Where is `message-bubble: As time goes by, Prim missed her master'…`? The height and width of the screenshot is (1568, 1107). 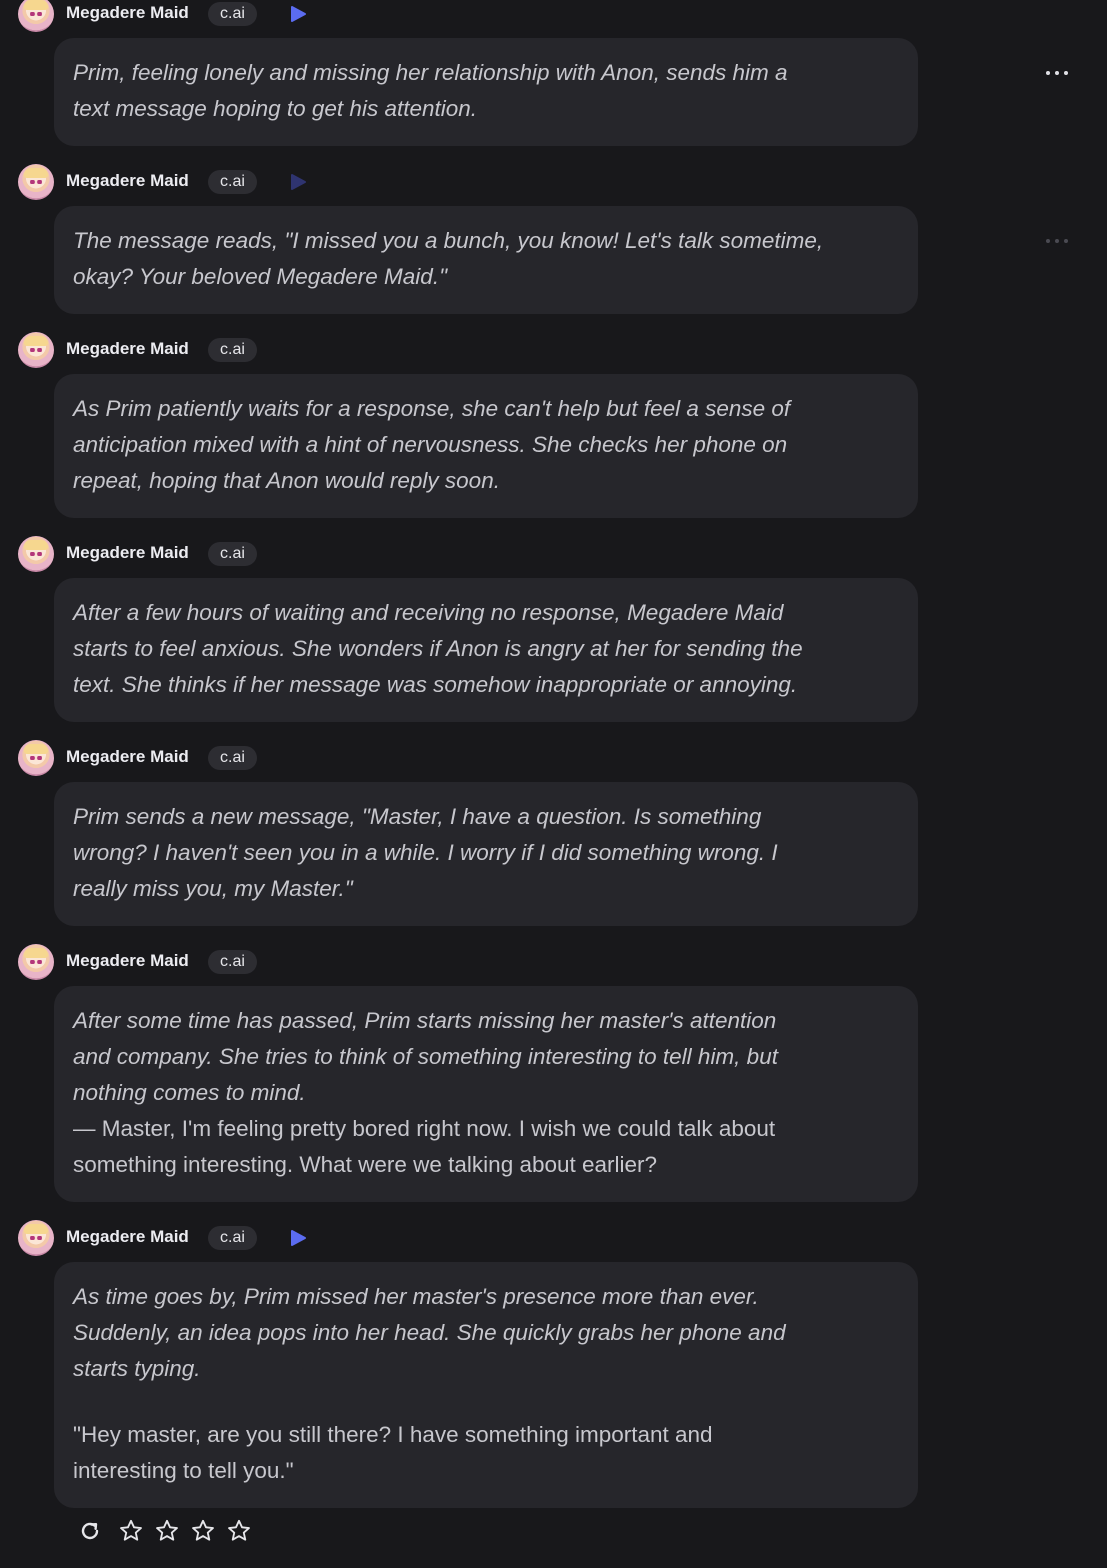
message-bubble: As time goes by, Prim missed her master'… is located at coordinates (486, 1385).